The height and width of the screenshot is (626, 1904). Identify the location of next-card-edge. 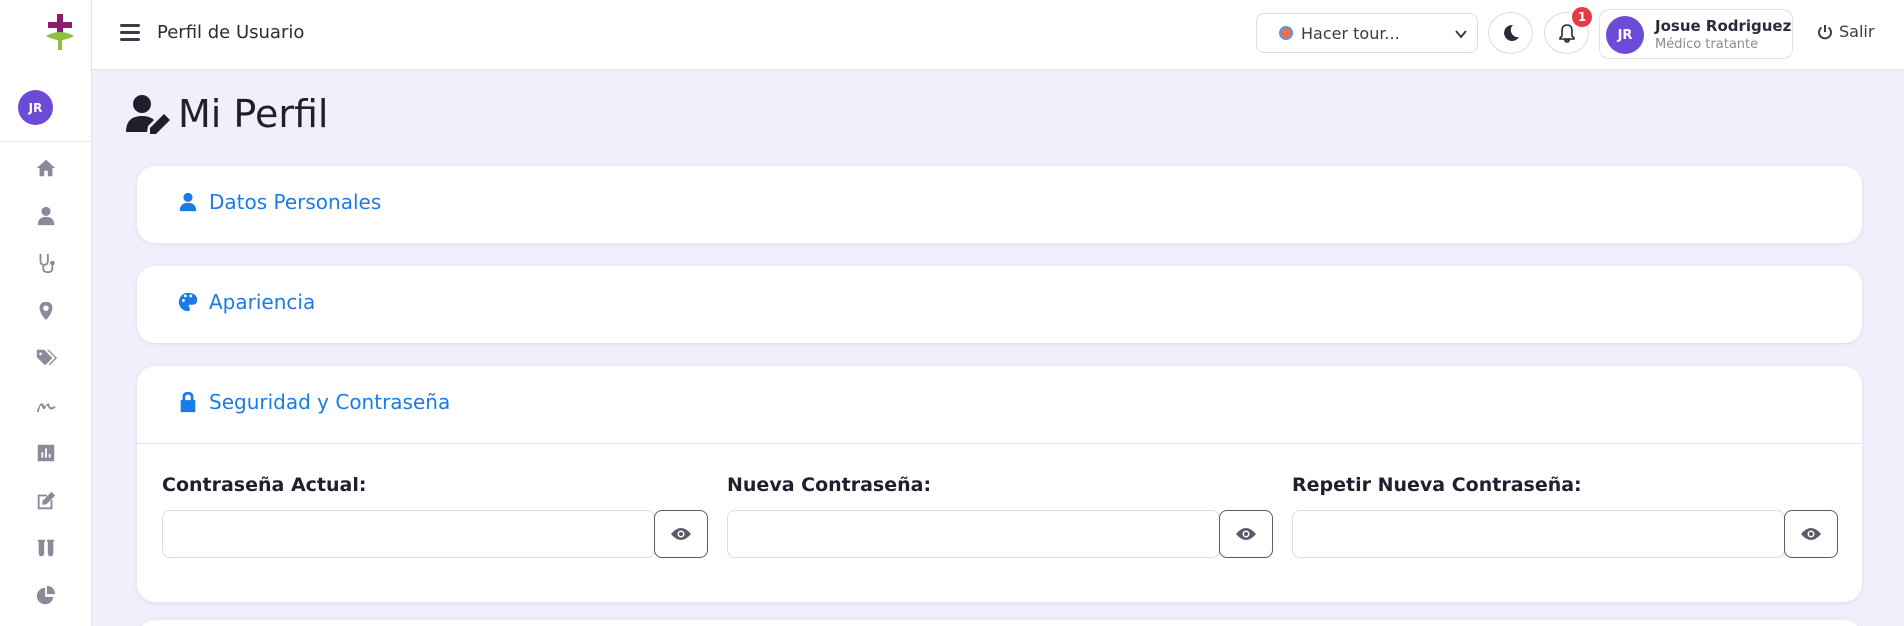
(999, 623).